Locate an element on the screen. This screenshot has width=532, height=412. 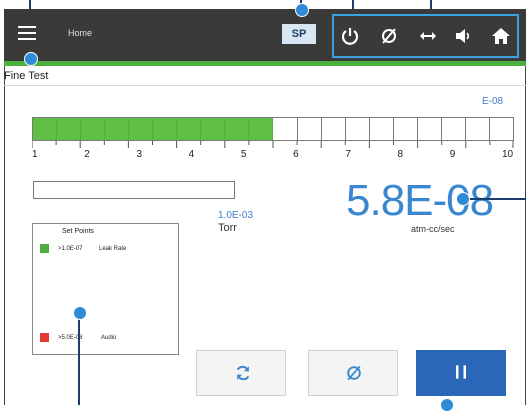
callout-dot-sp is located at coordinates (302, 10).